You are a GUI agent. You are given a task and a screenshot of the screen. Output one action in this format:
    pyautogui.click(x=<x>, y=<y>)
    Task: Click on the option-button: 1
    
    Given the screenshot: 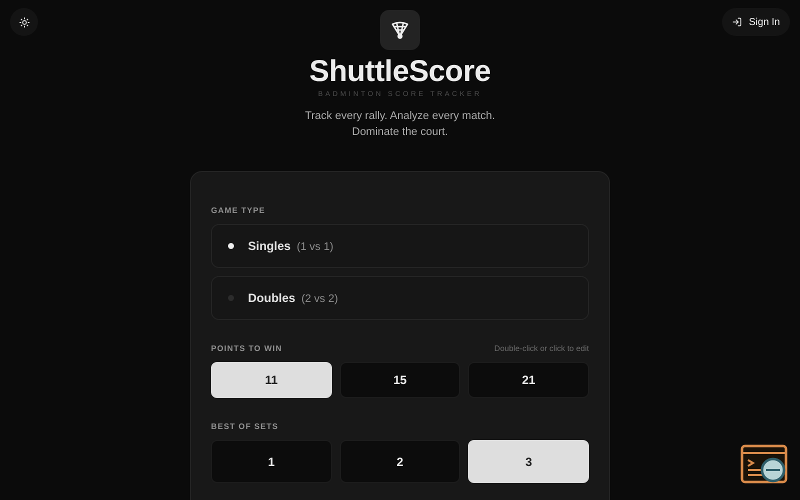 What is the action you would take?
    pyautogui.click(x=271, y=461)
    